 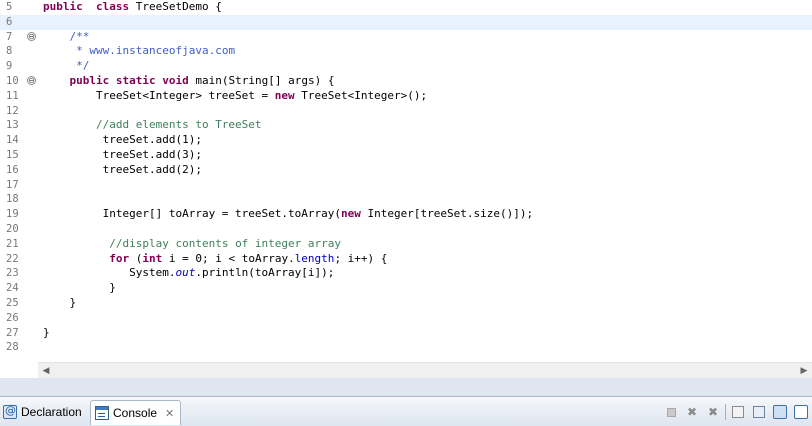 What do you see at coordinates (136, 258) in the screenshot?
I see `code-token: (` at bounding box center [136, 258].